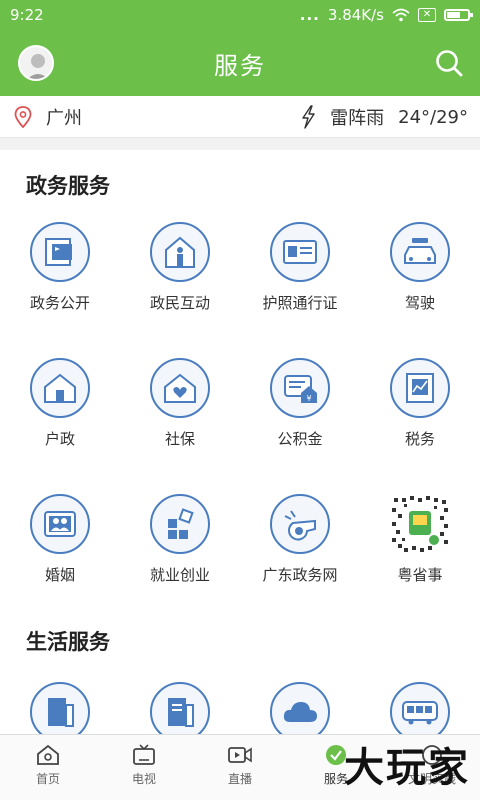 This screenshot has width=480, height=800. What do you see at coordinates (179, 303) in the screenshot?
I see `service-label: 政民互动` at bounding box center [179, 303].